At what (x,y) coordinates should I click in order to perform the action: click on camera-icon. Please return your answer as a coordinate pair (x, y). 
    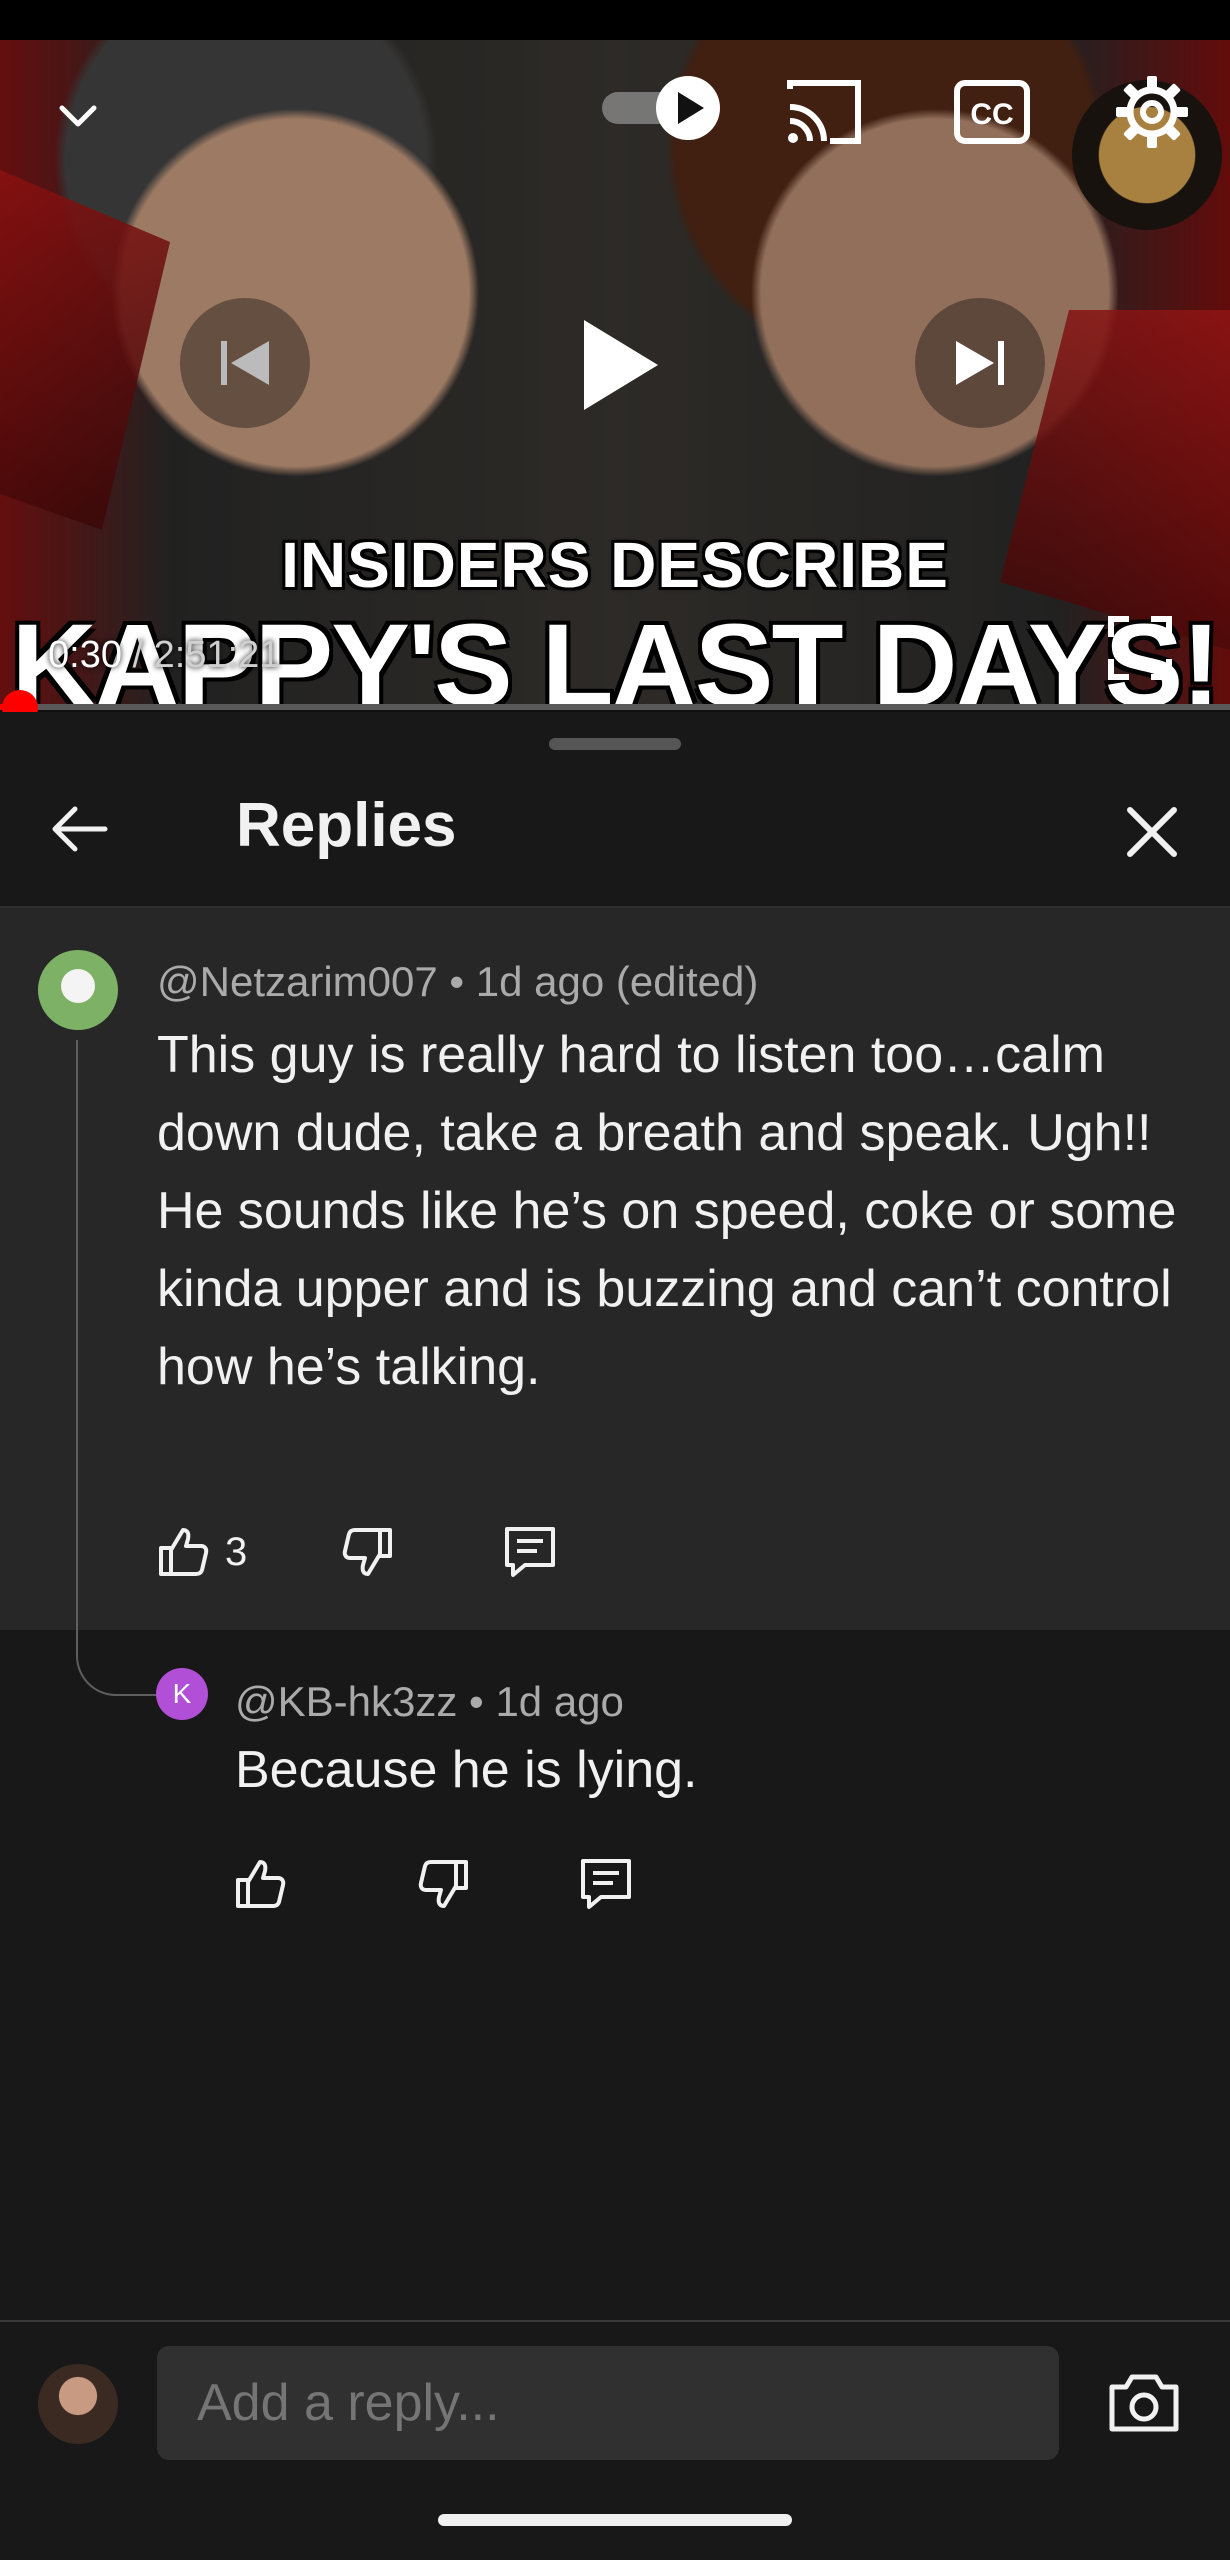
    Looking at the image, I should click on (1144, 2402).